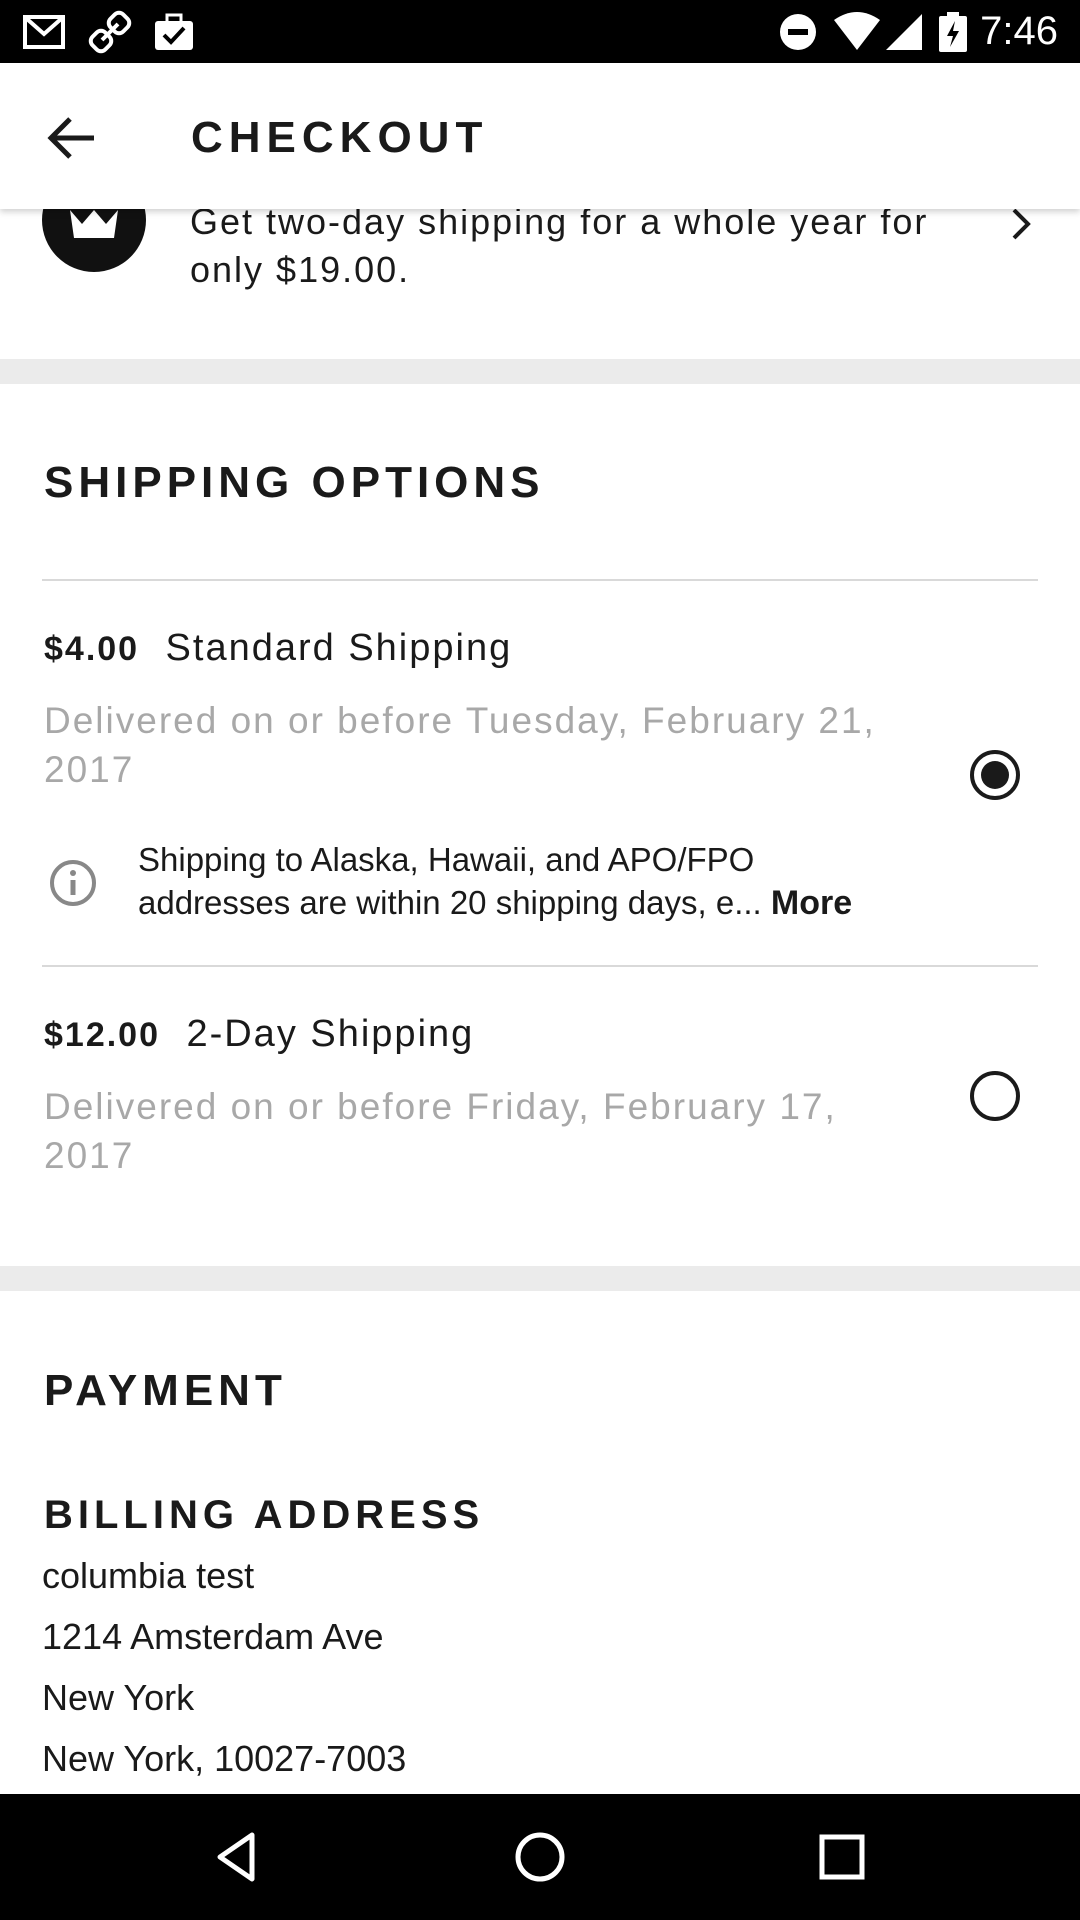 This screenshot has height=1920, width=1080. What do you see at coordinates (995, 775) in the screenshot?
I see `radio-selected` at bounding box center [995, 775].